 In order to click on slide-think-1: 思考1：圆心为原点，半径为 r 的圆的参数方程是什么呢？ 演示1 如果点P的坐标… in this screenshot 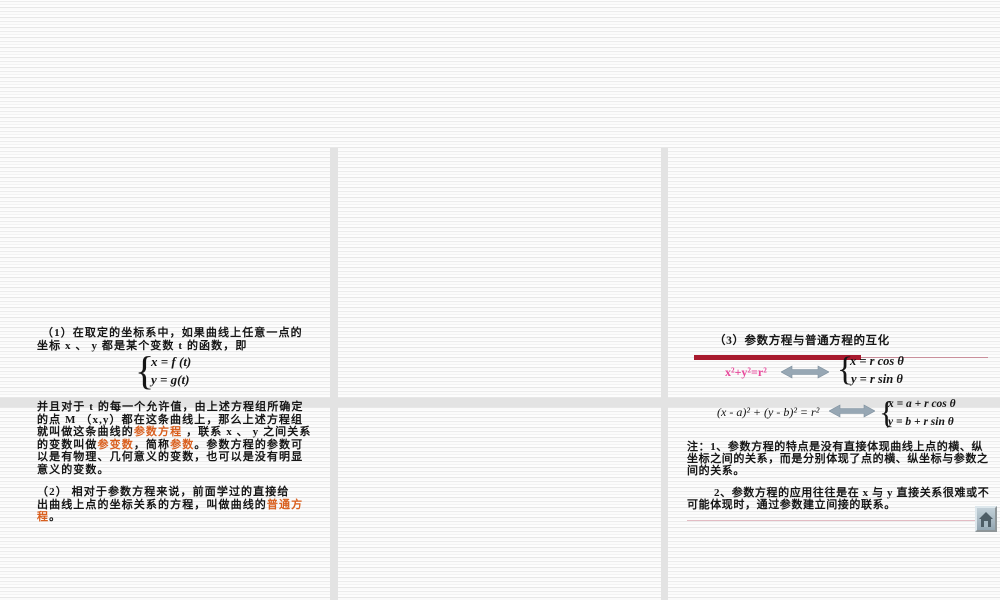, I will do `click(499, 503)`.